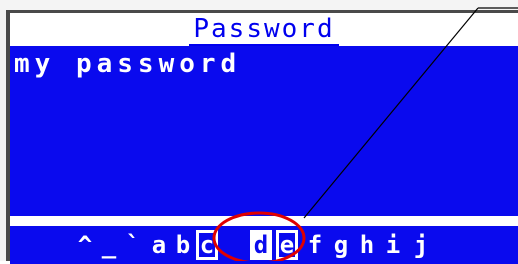 The image size is (518, 264). Describe the element at coordinates (183, 245) in the screenshot. I see `char-b: b` at that location.